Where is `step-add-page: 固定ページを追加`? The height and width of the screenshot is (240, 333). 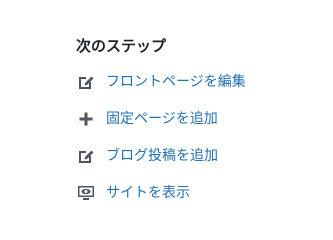 step-add-page: 固定ページを追加 is located at coordinates (201, 118).